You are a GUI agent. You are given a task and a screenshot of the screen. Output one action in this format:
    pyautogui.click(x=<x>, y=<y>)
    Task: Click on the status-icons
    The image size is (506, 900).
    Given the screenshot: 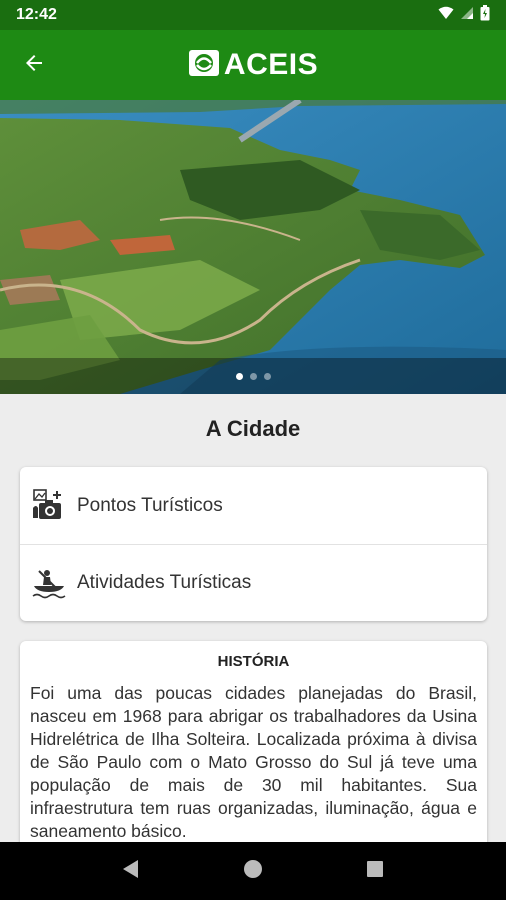 What is the action you would take?
    pyautogui.click(x=464, y=15)
    